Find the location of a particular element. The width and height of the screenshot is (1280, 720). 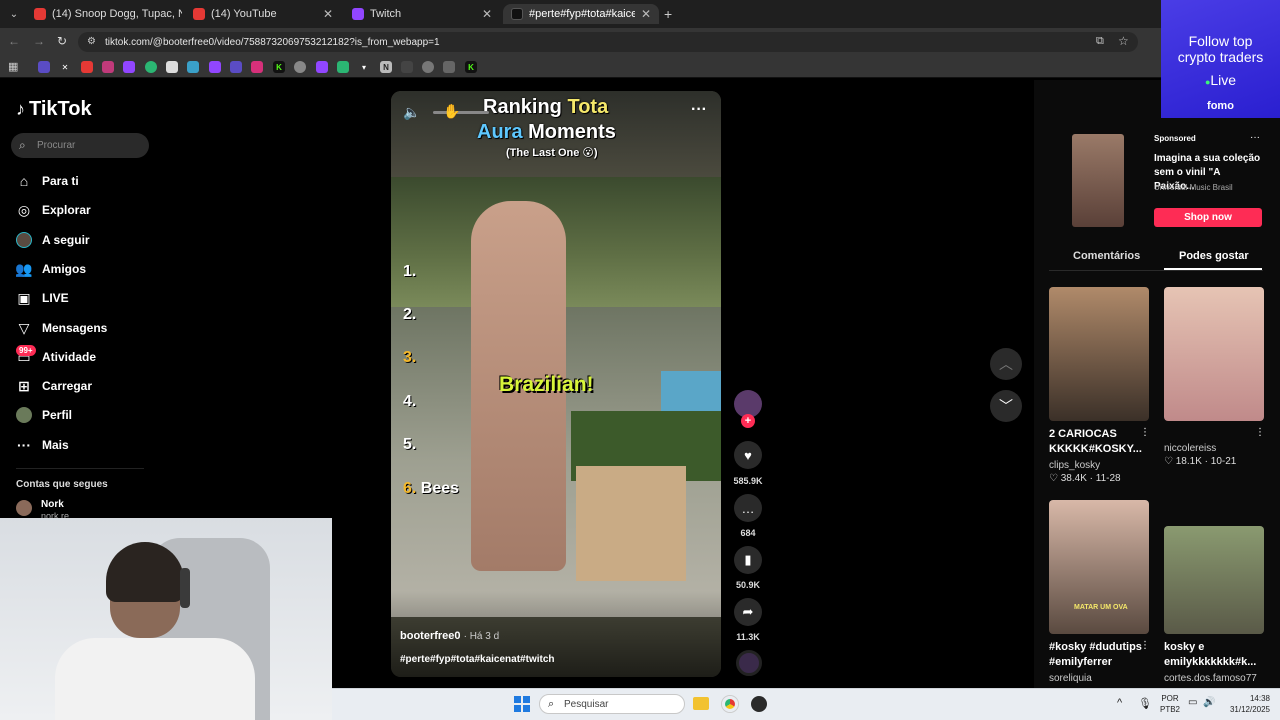

back-icon: ← is located at coordinates (14, 41).